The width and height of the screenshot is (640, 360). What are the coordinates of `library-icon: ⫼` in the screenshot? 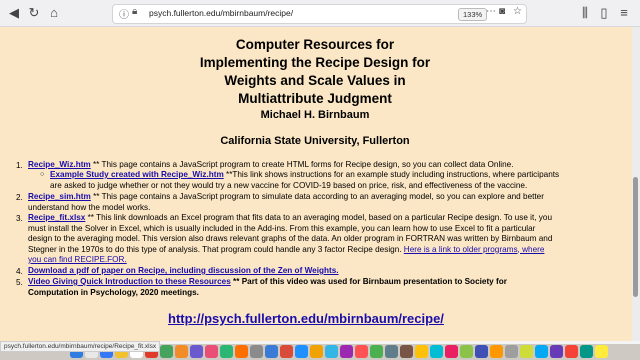 It's located at (585, 13).